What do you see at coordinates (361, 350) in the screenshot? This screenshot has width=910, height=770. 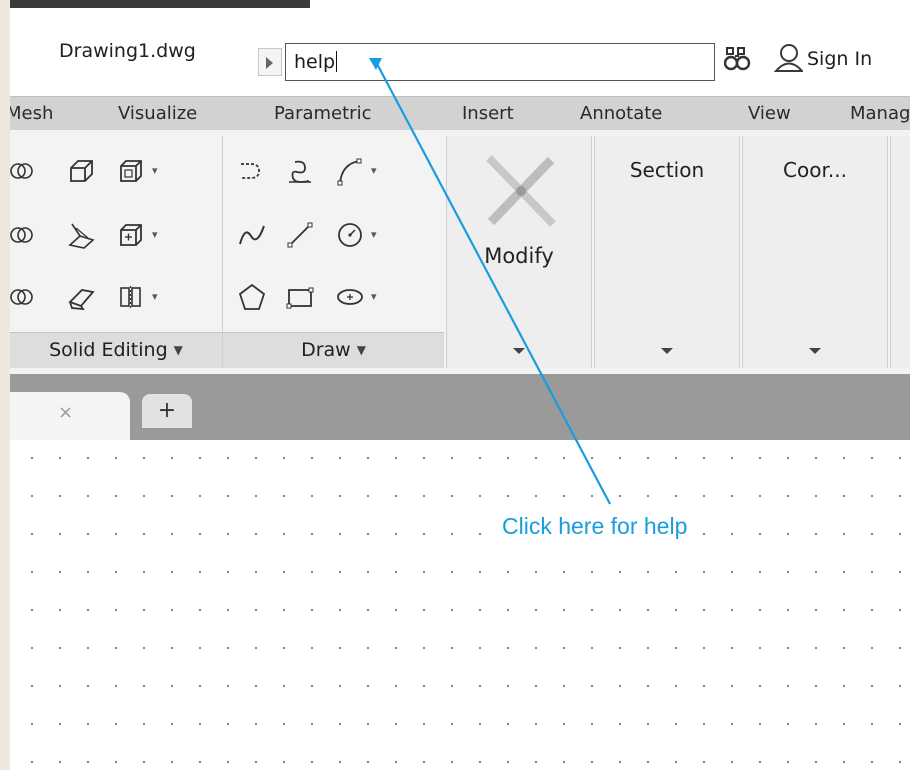 I see `chevron-down-icon: ▼` at bounding box center [361, 350].